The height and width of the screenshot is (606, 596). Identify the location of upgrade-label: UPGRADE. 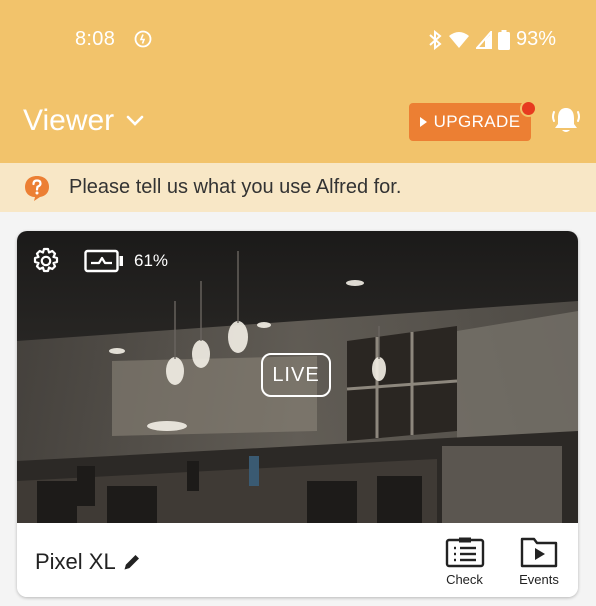
(477, 121).